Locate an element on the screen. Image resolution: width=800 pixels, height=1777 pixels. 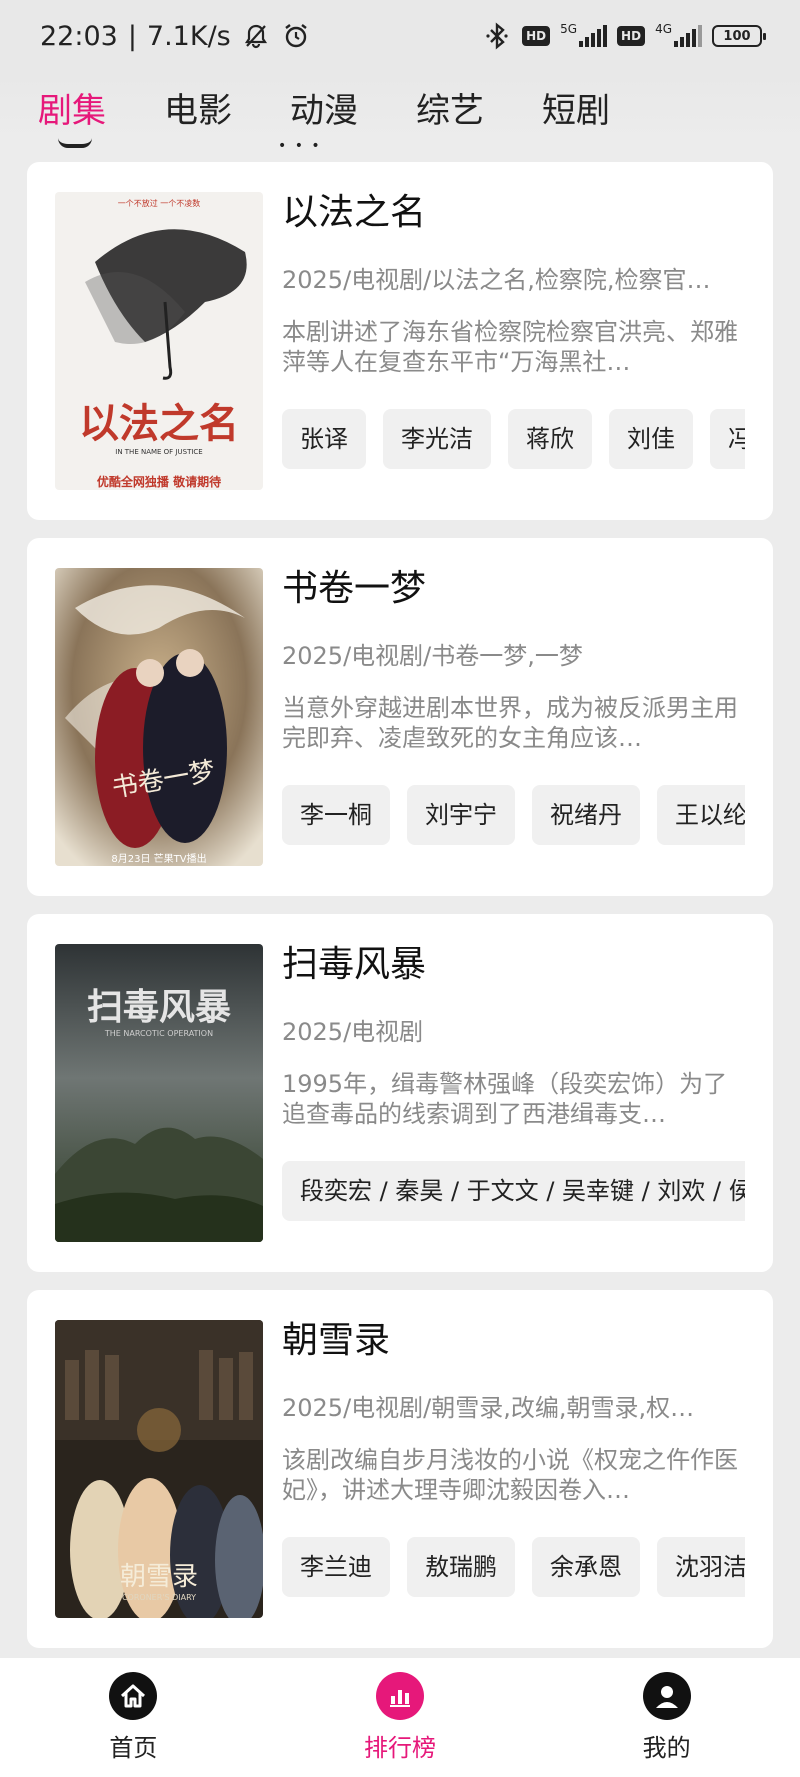
cast-chips: 李兰迪 敖瑞鹏 余承恩 沈羽洁 is located at coordinates (513, 1567).